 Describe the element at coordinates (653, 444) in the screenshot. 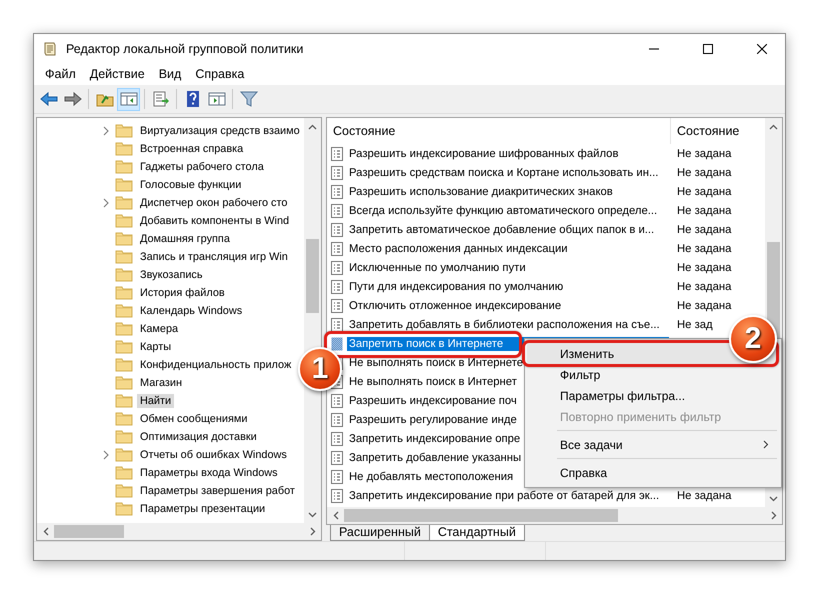

I see `menu-item: Все задачи` at that location.